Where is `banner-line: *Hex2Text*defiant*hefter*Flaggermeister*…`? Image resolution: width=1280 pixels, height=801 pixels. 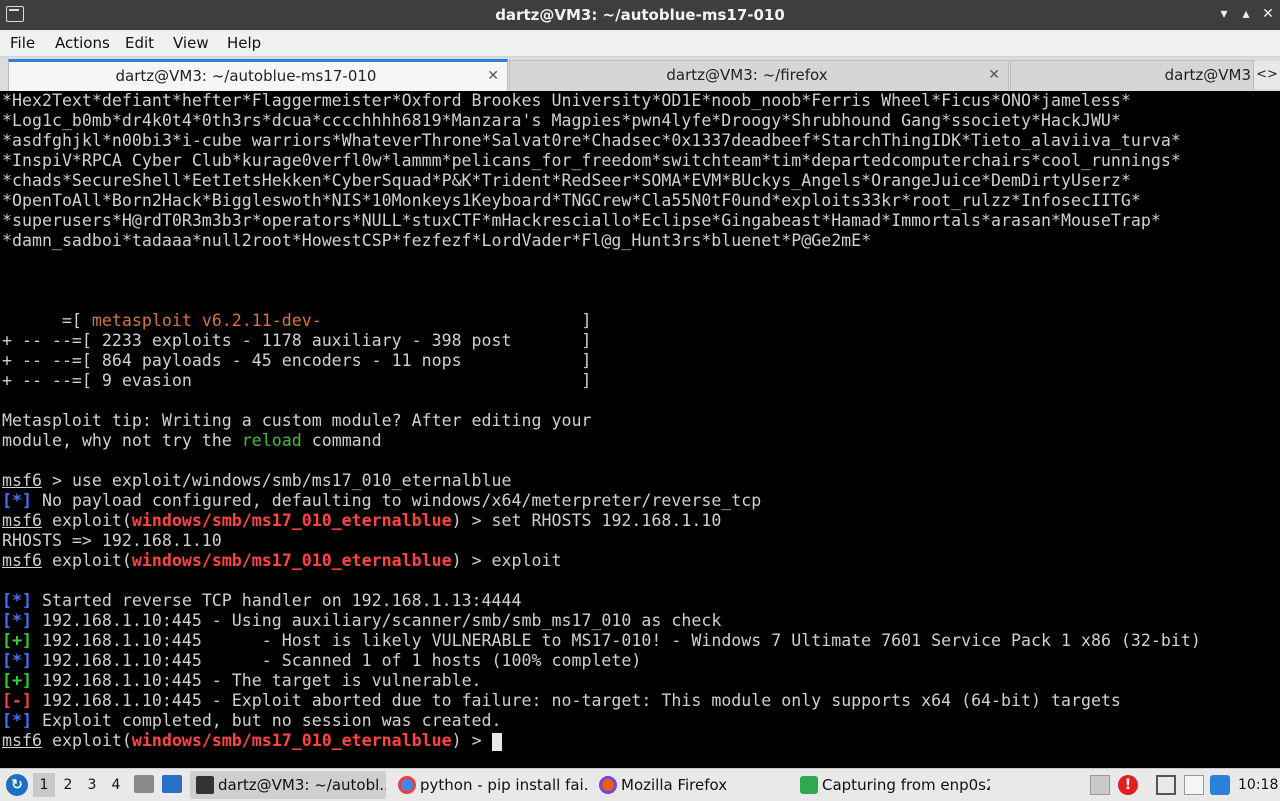 banner-line: *Hex2Text*defiant*hefter*Flaggermeister*… is located at coordinates (566, 100).